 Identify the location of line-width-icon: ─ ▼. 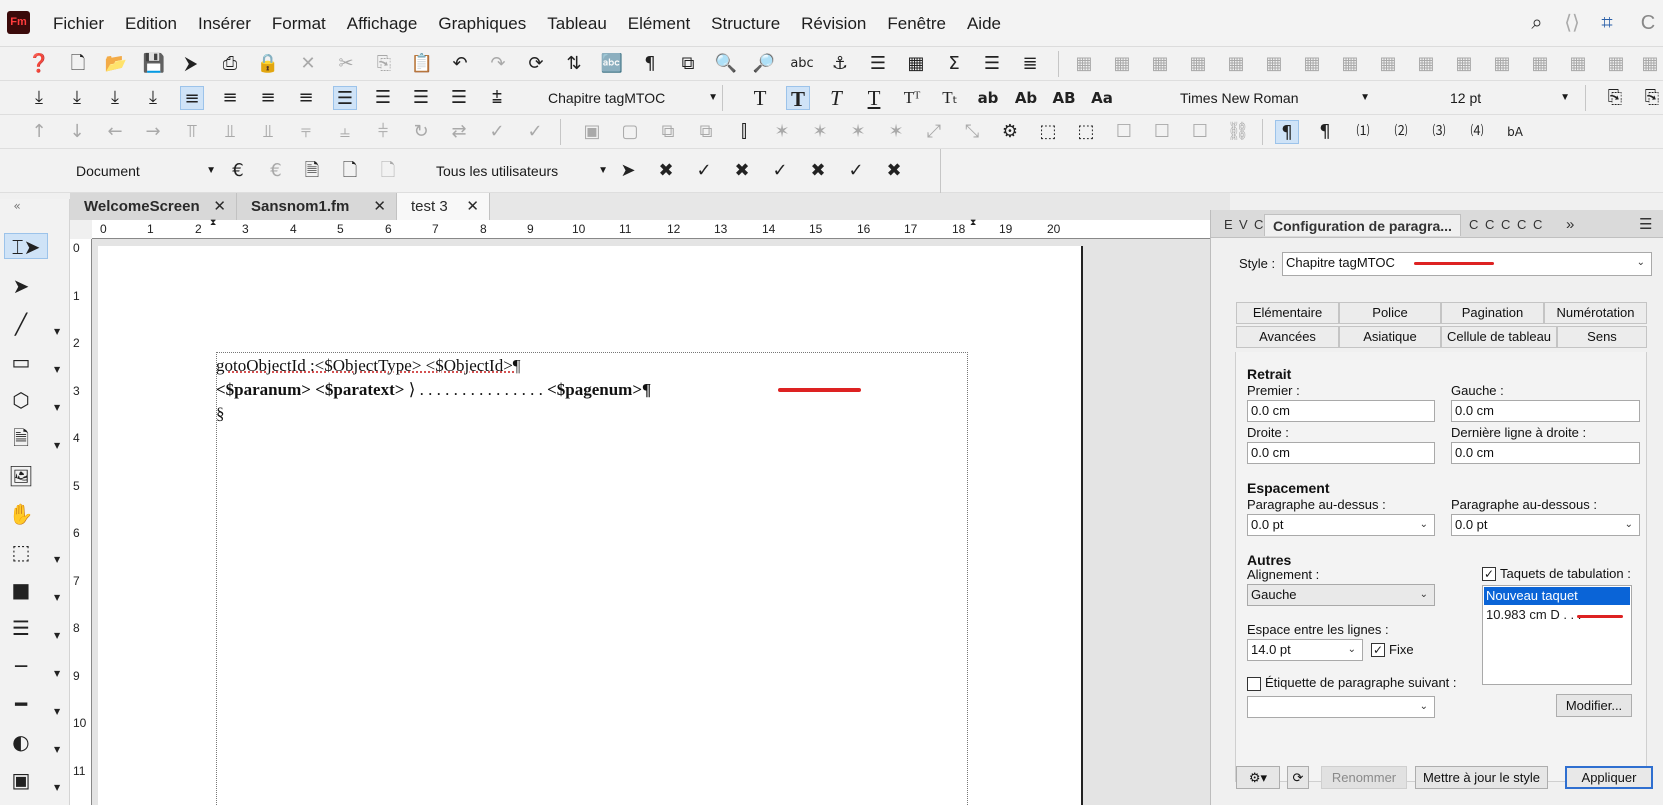
(34, 666).